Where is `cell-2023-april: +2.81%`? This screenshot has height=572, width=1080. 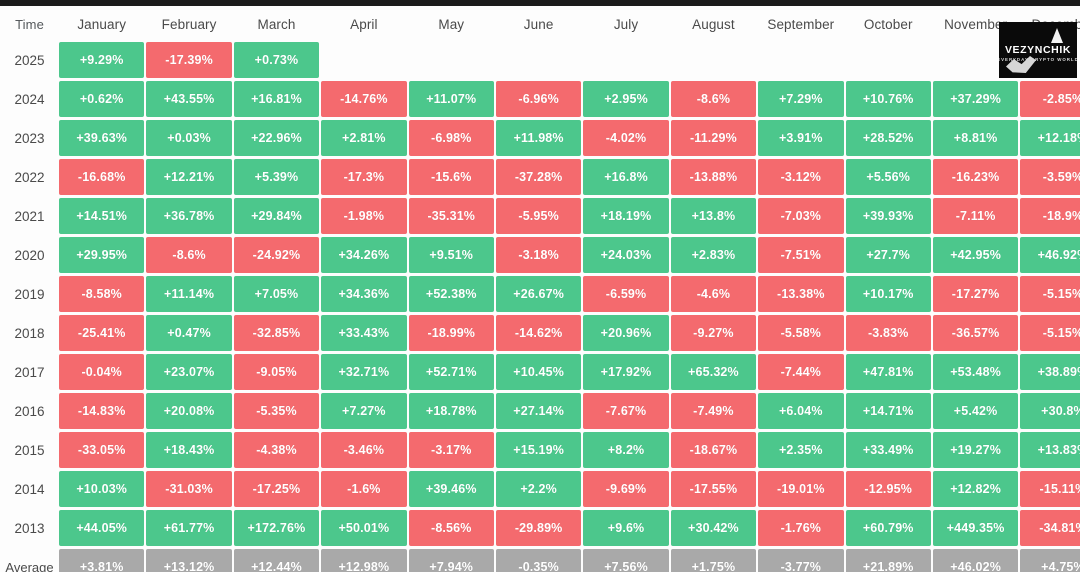
cell-2023-april: +2.81% is located at coordinates (364, 138).